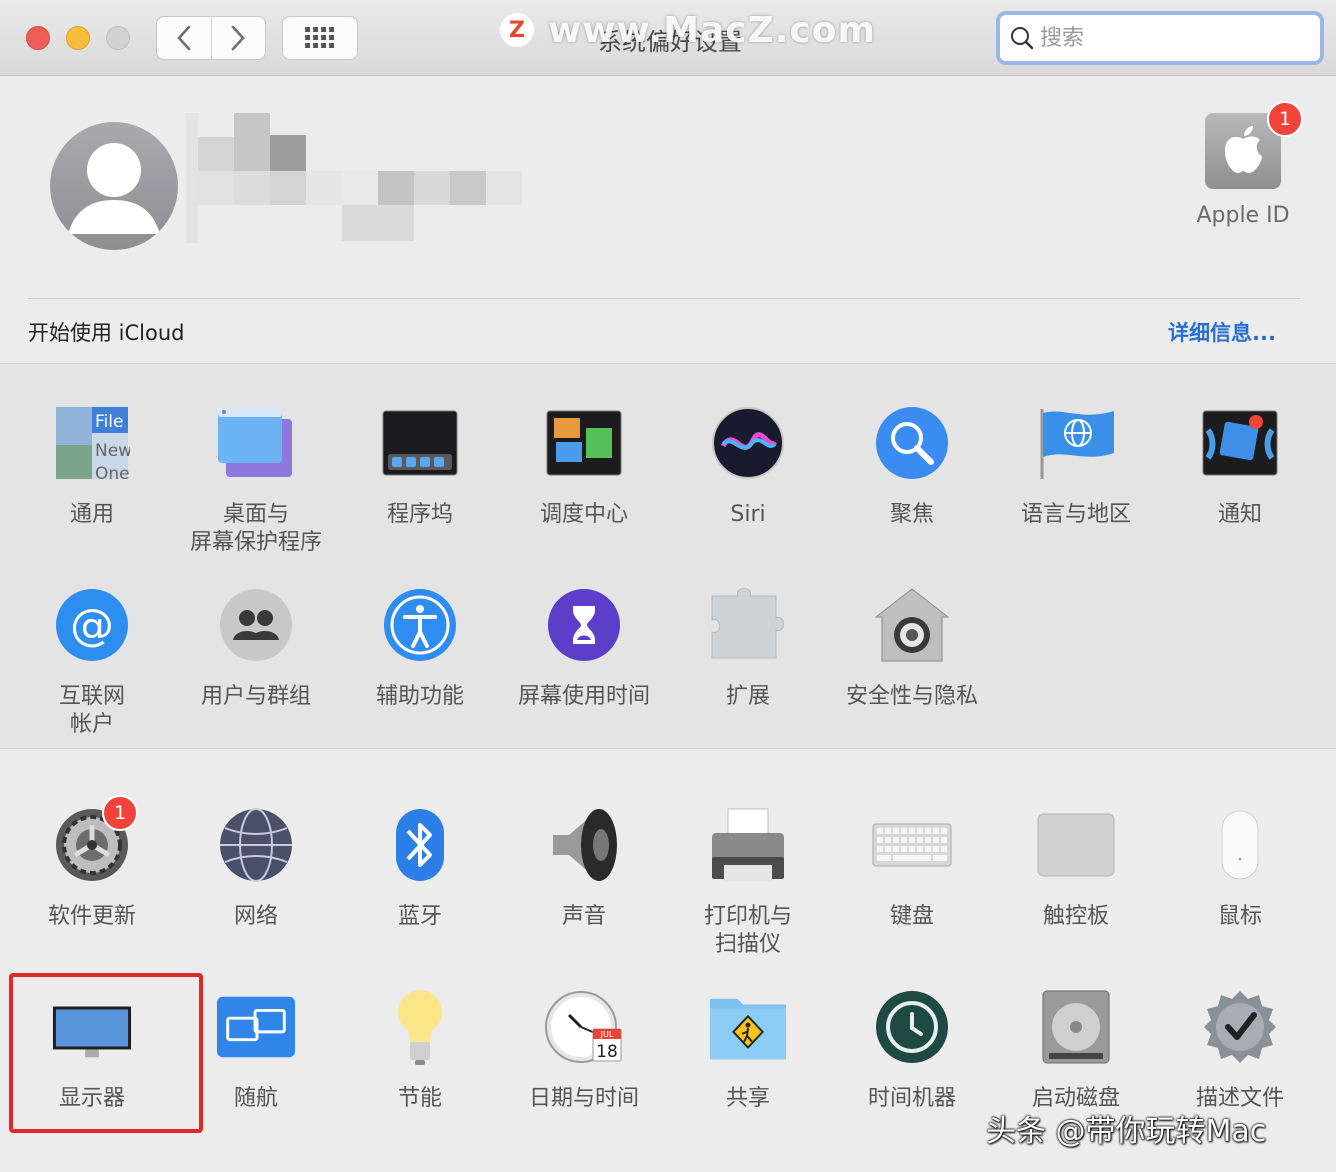 The image size is (1336, 1172). What do you see at coordinates (1285, 119) in the screenshot?
I see `apple-id-badge: 1` at bounding box center [1285, 119].